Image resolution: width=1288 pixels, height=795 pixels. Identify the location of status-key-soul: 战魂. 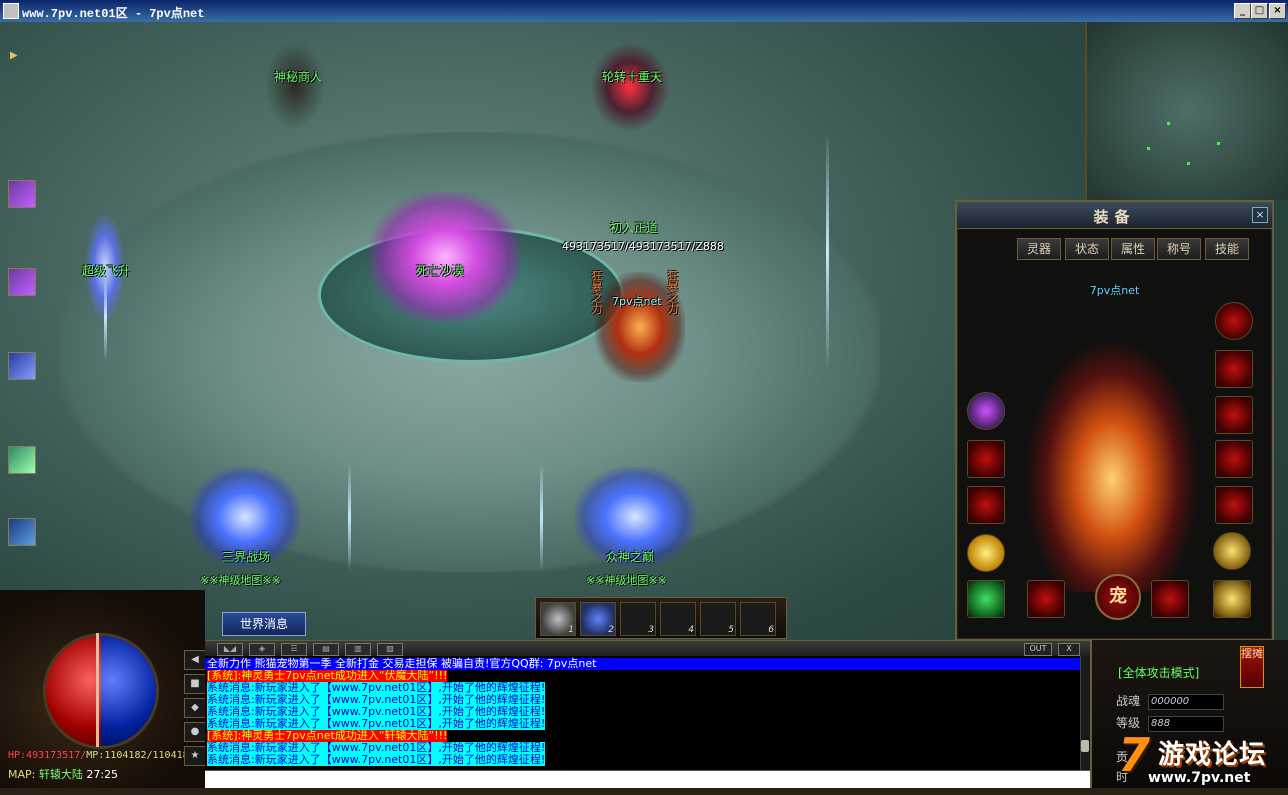
(1128, 701).